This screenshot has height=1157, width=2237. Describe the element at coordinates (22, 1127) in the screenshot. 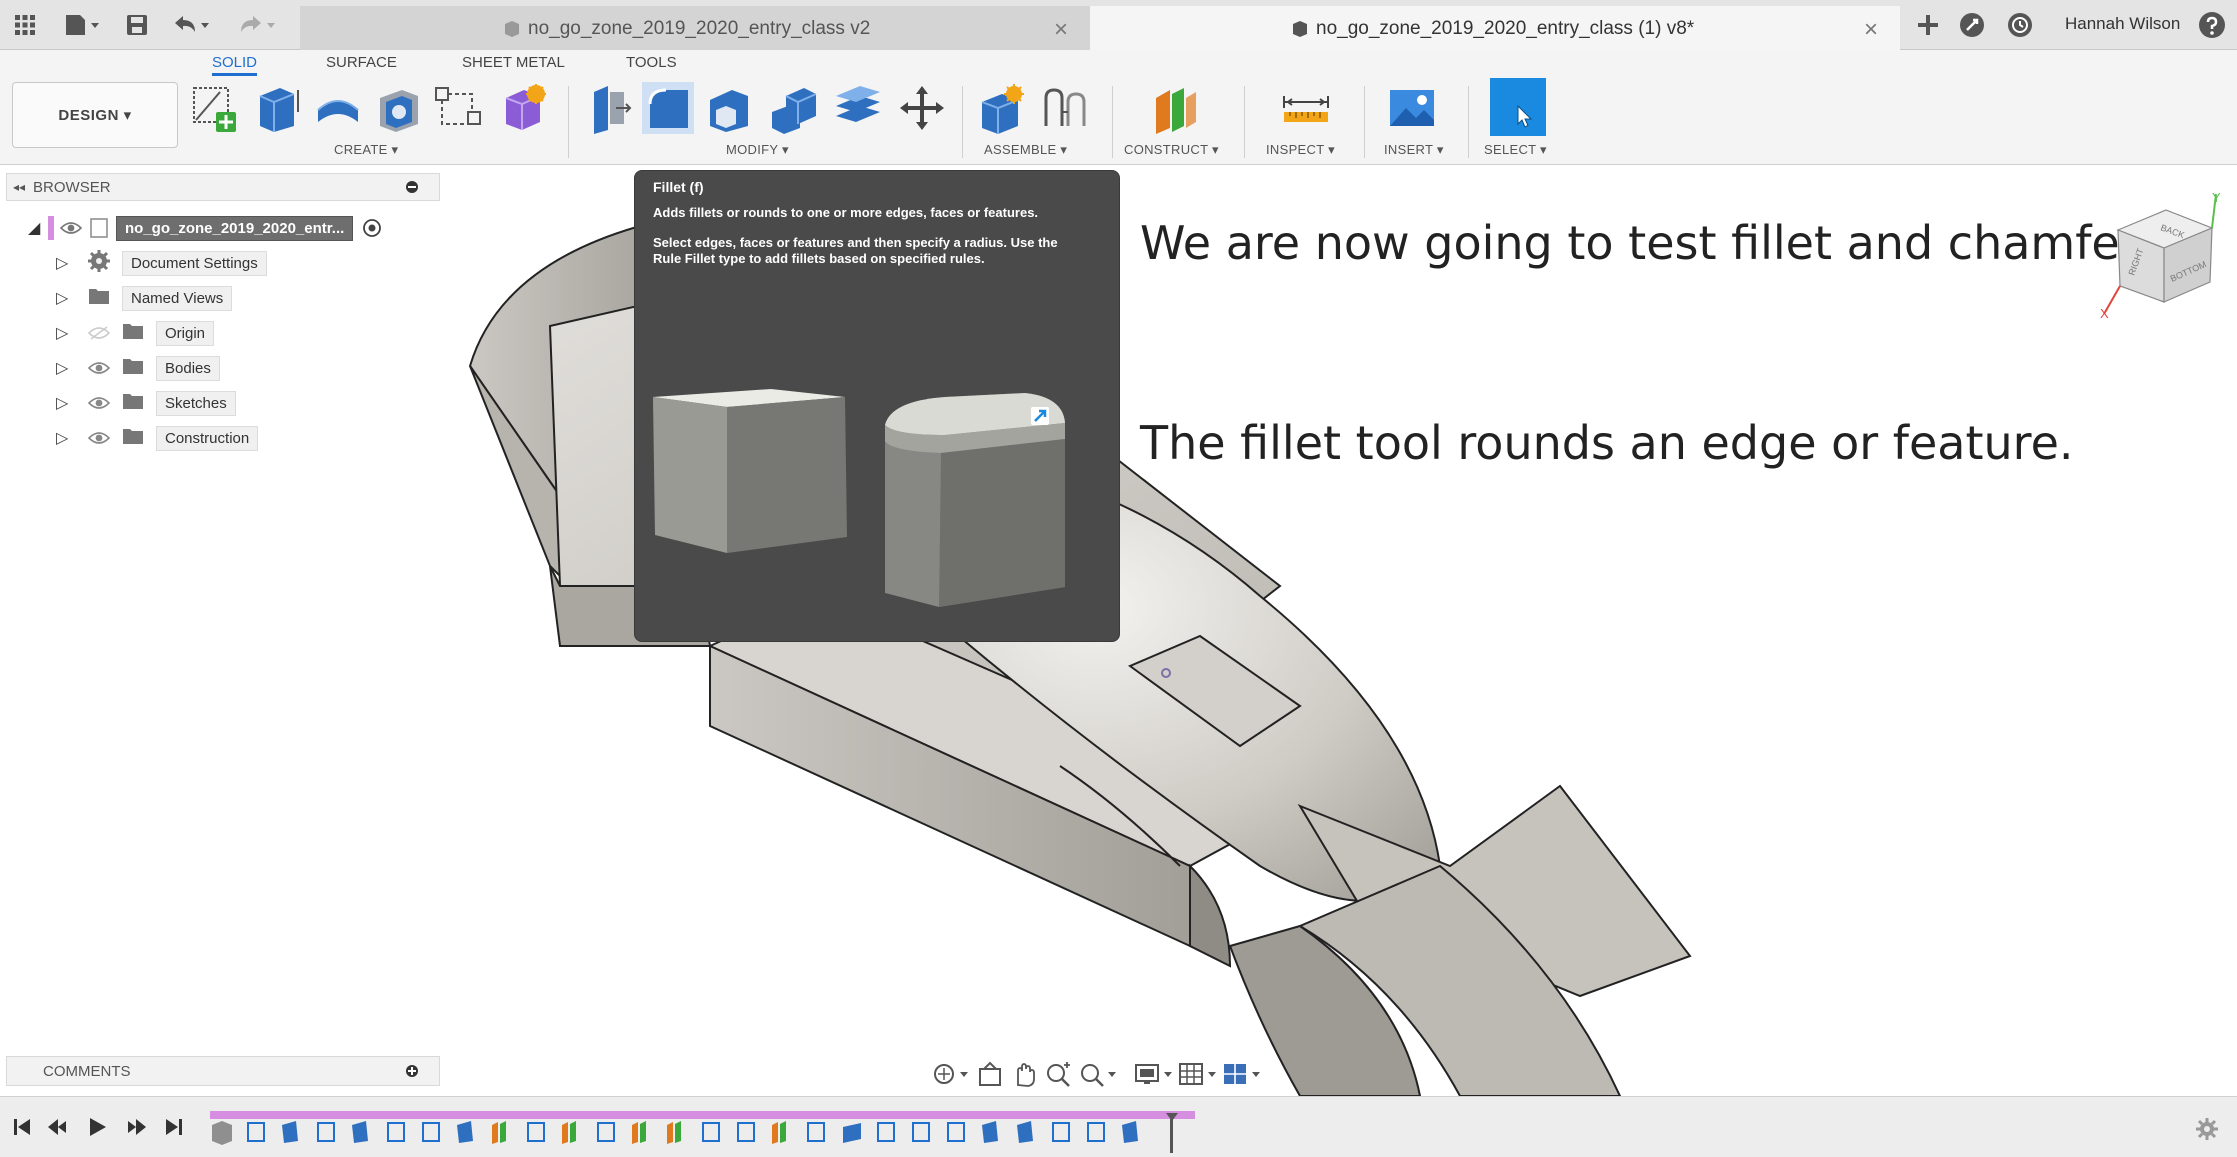

I see `go-to-start-icon` at that location.